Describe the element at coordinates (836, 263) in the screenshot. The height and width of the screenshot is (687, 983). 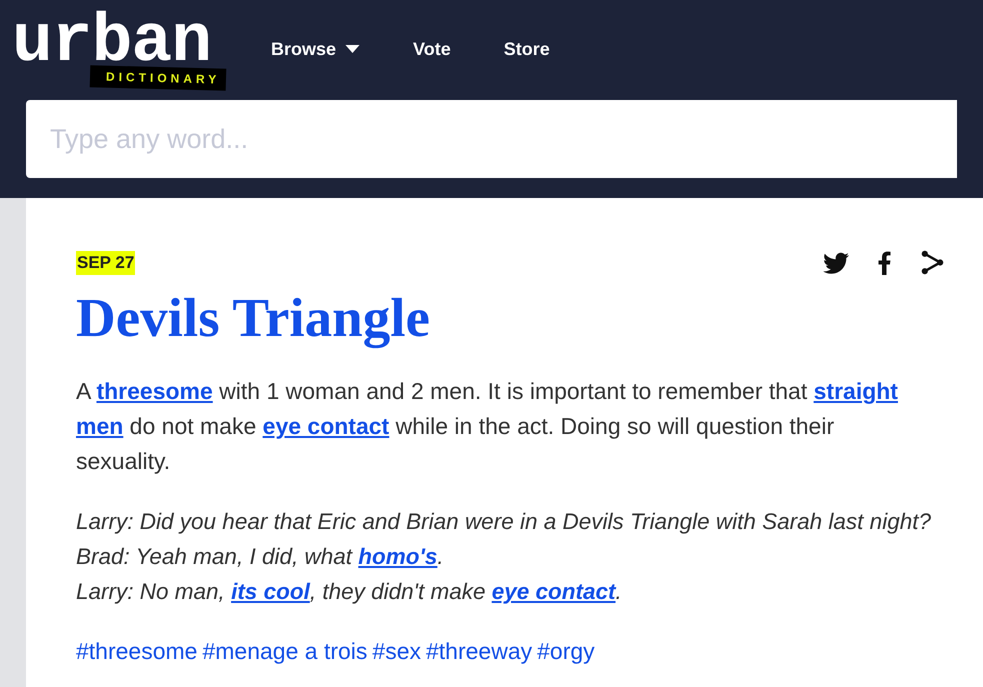
I see `bird-icon` at that location.